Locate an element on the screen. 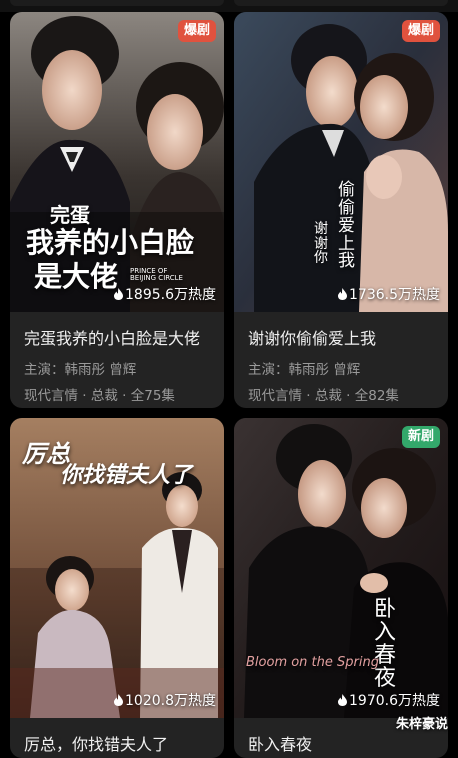  card-info: 厉总，你找错夫人了 is located at coordinates (117, 736).